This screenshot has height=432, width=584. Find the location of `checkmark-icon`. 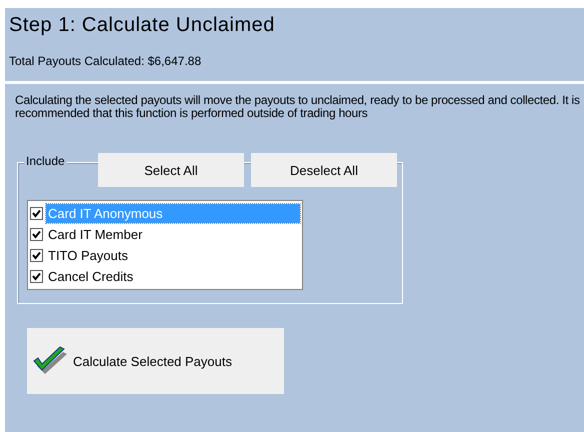

checkmark-icon is located at coordinates (51, 361).